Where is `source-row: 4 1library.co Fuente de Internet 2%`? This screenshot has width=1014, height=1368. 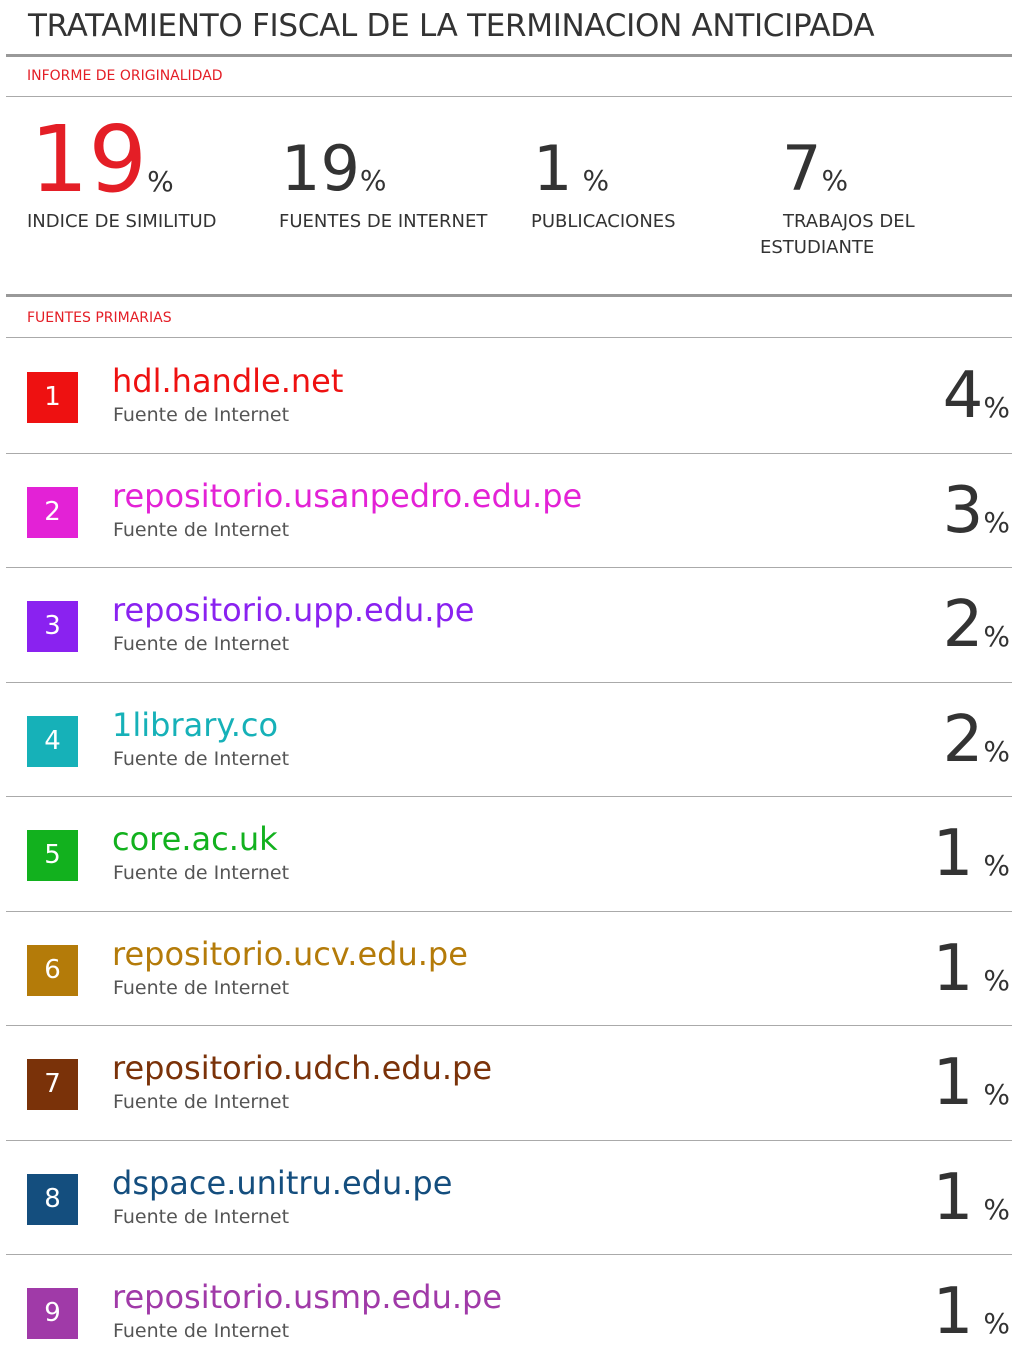 source-row: 4 1library.co Fuente de Internet 2% is located at coordinates (507, 739).